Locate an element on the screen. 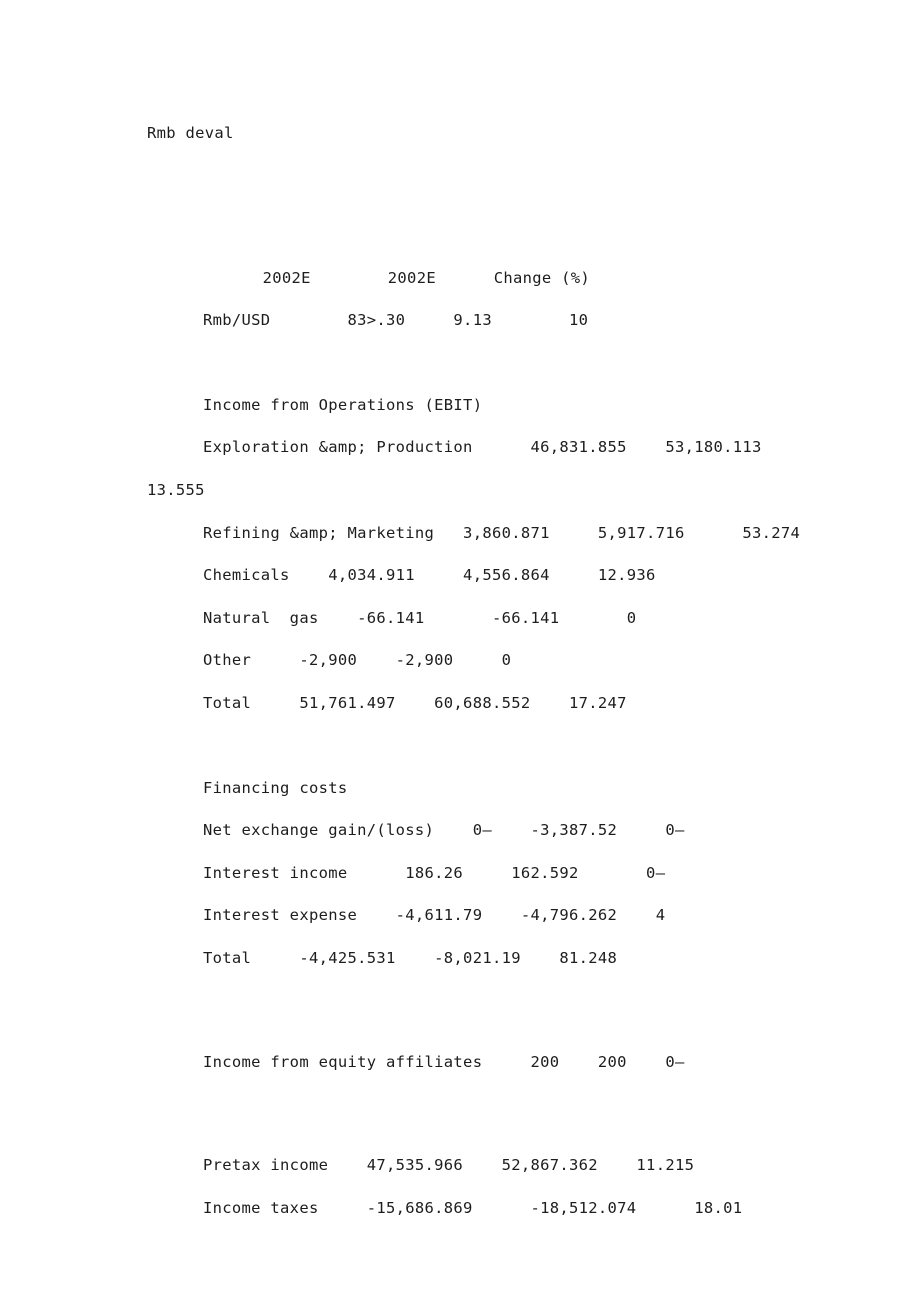  table-row-fx-rate: Rmb/USD 83>.30 9.13 10 is located at coordinates (396, 320).